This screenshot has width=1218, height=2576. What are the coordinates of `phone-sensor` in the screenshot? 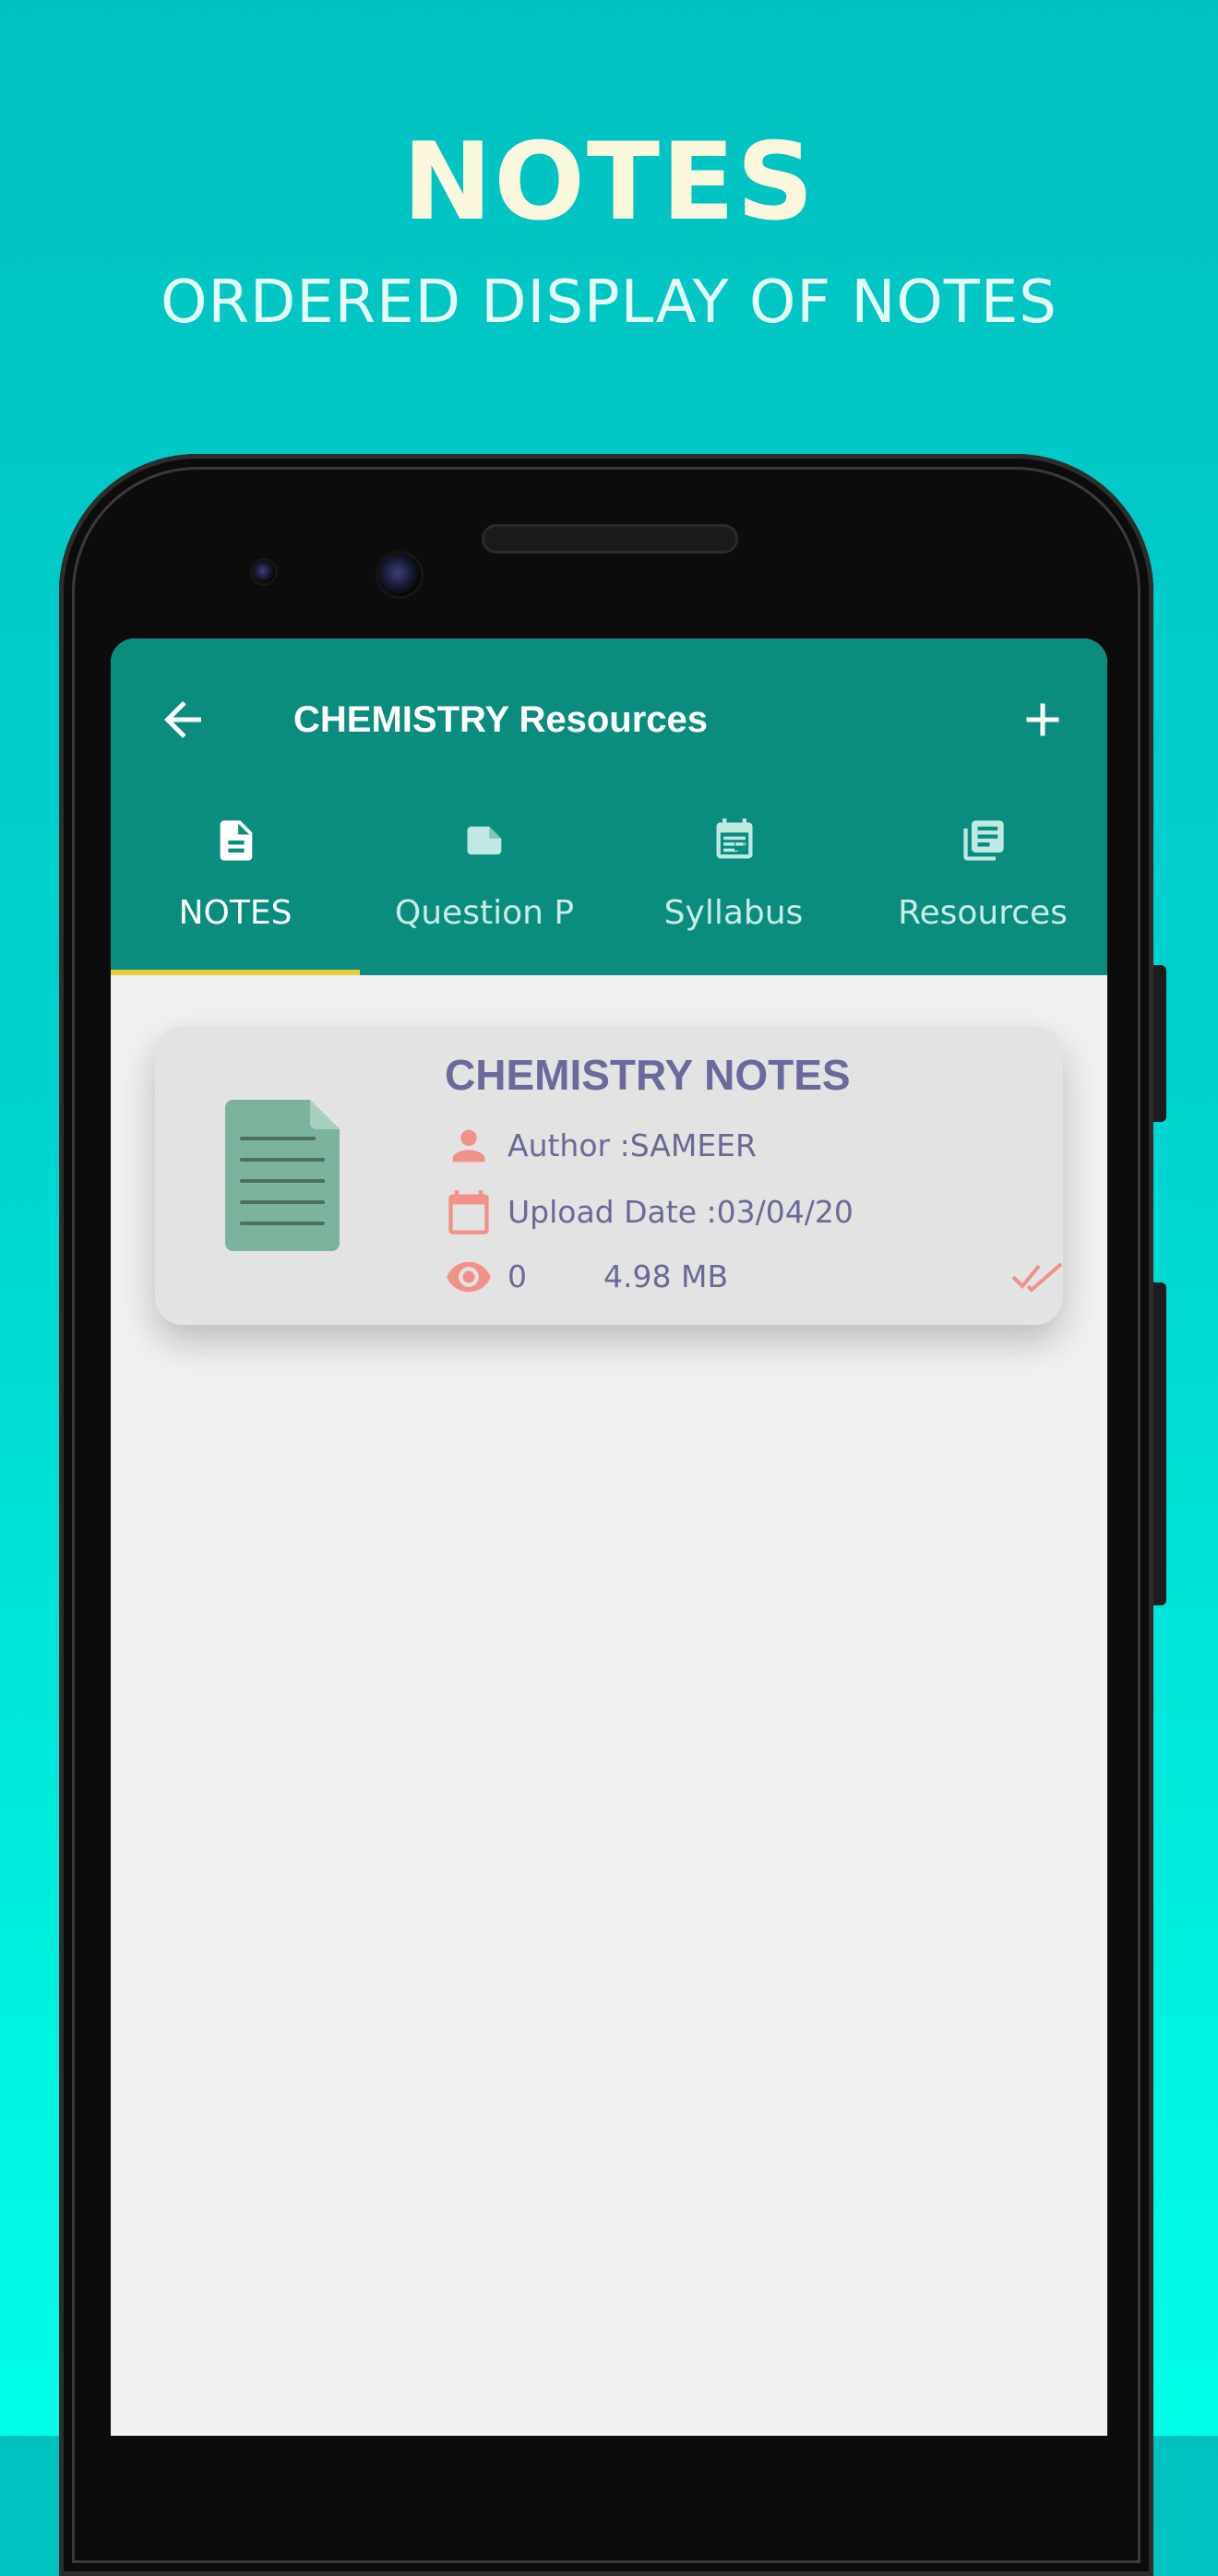 It's located at (264, 572).